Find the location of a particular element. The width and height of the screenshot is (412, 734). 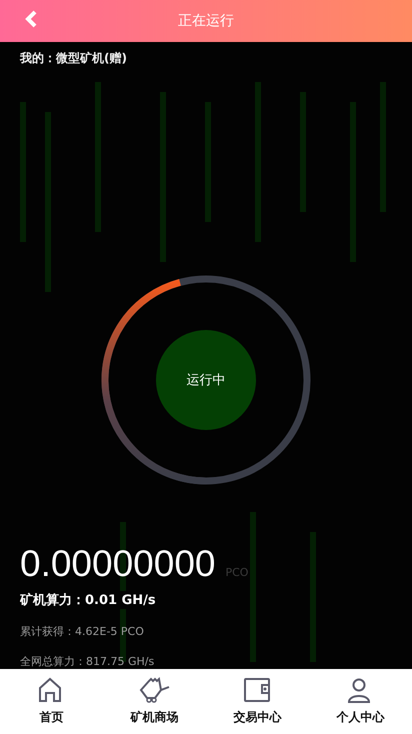

balance-value: 0.00000000 is located at coordinates (118, 564).